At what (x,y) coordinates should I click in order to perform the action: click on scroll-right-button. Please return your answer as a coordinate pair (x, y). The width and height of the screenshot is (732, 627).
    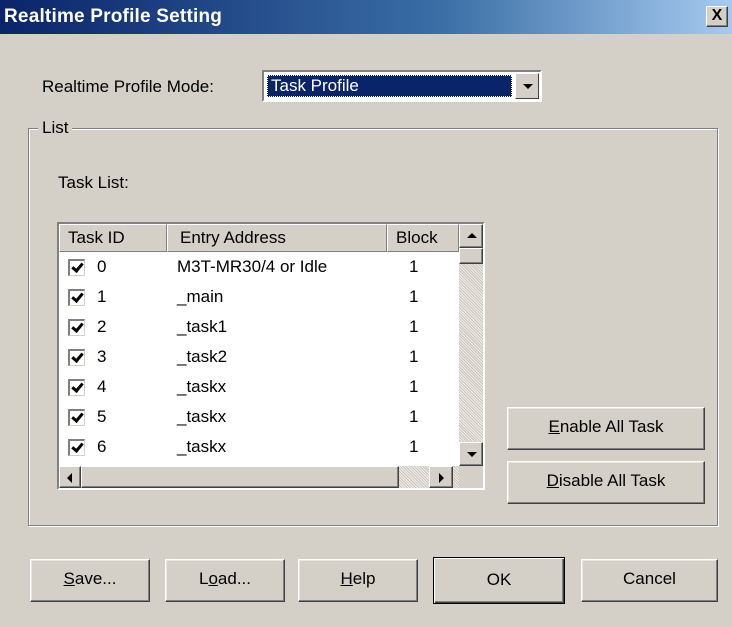
    Looking at the image, I should click on (441, 477).